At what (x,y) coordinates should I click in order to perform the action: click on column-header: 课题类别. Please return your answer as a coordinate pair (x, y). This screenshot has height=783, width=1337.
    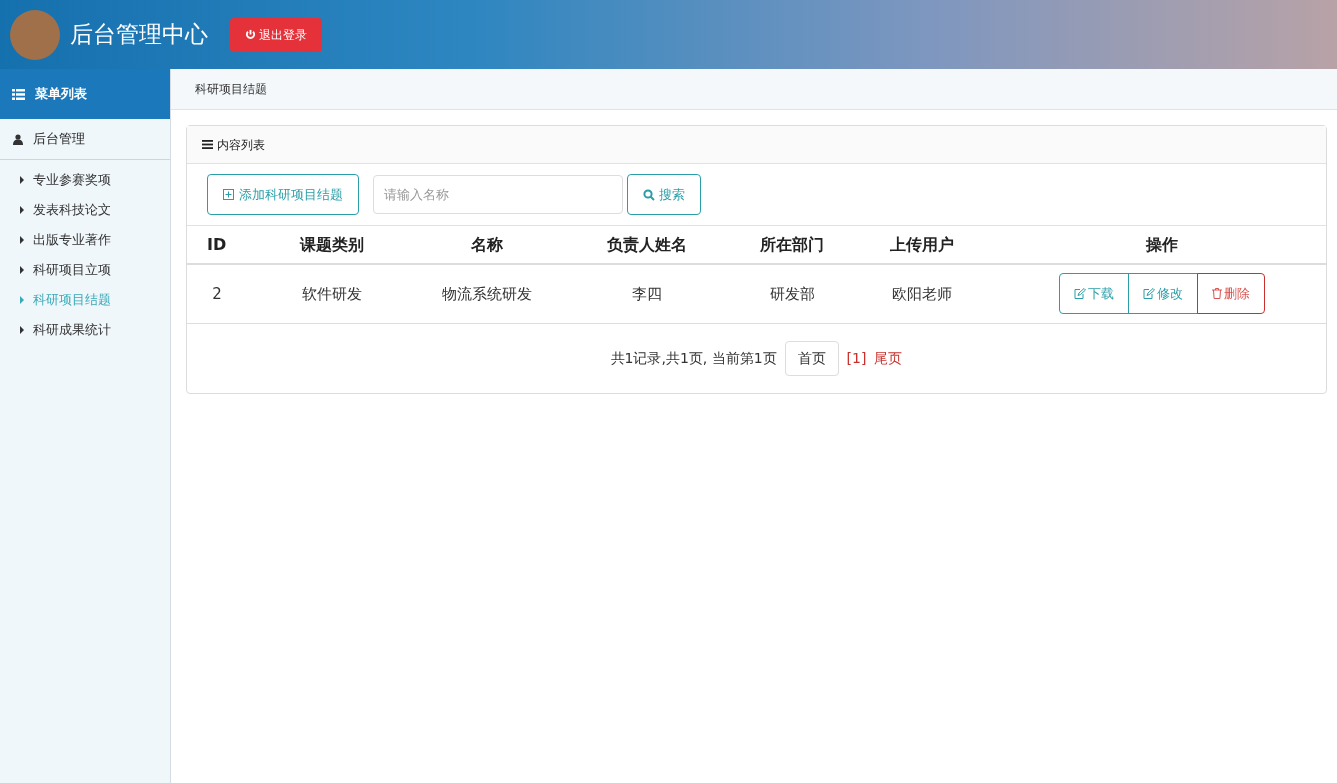
    Looking at the image, I should click on (332, 244).